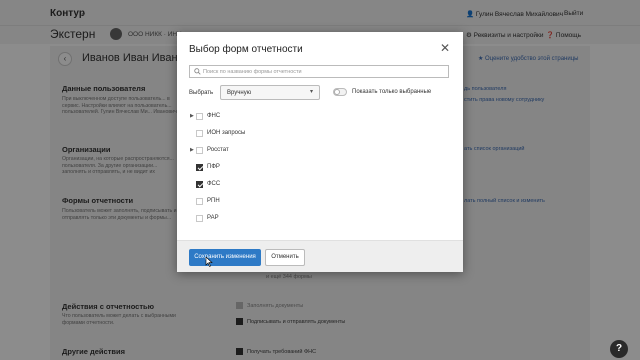 This screenshot has width=640, height=360. Describe the element at coordinates (285, 257) in the screenshot. I see `cancel-button: Отменить` at that location.